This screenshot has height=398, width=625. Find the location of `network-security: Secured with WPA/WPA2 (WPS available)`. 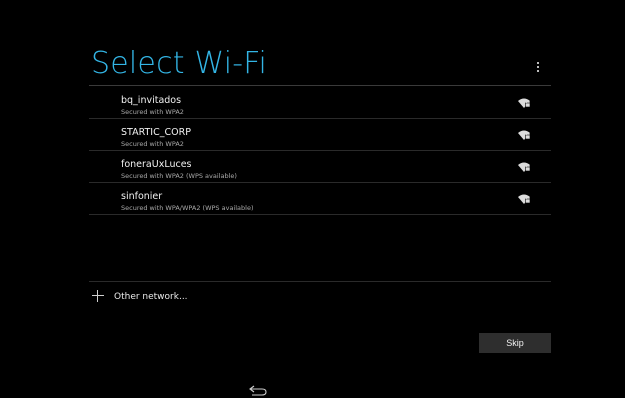

network-security: Secured with WPA/WPA2 (WPS available) is located at coordinates (187, 208).